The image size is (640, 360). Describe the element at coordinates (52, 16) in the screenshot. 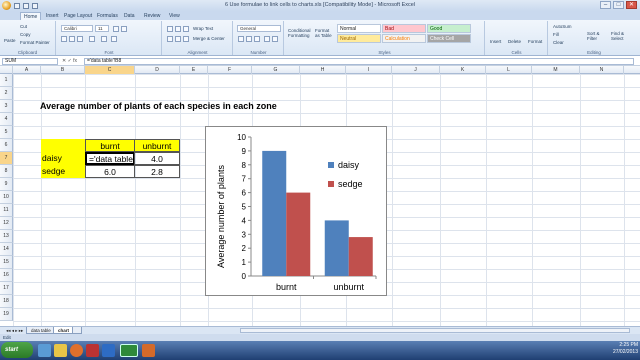

I see `tab-insert: Insert` at that location.